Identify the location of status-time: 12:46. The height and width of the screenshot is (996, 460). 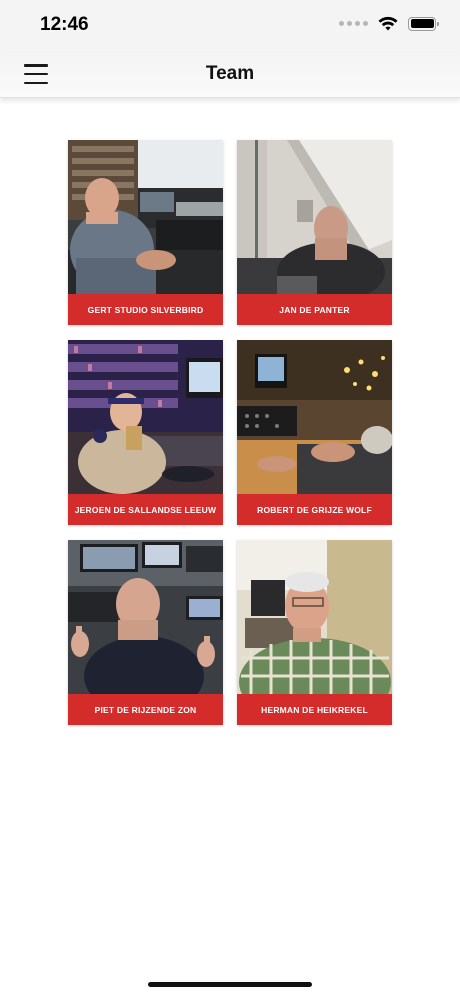
(64, 24).